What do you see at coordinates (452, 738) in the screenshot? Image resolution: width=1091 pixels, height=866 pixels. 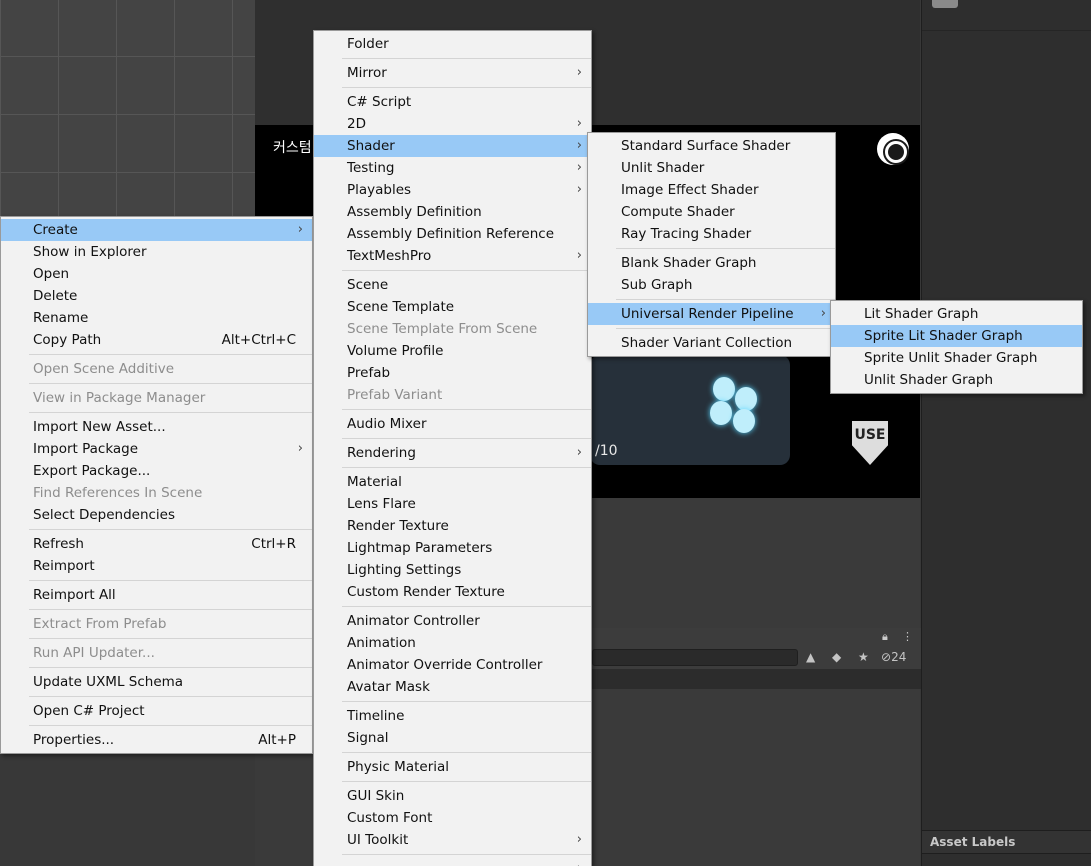 I see `menu-item-signal: Signal` at bounding box center [452, 738].